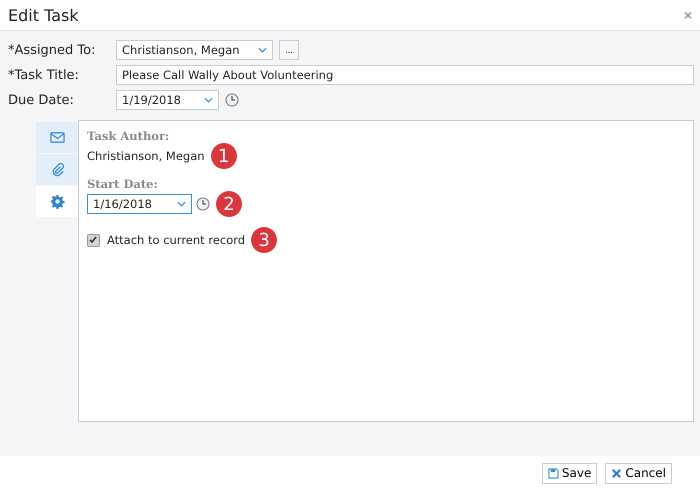 Image resolution: width=700 pixels, height=490 pixels. What do you see at coordinates (123, 184) in the screenshot?
I see `field-label: Start Date:` at bounding box center [123, 184].